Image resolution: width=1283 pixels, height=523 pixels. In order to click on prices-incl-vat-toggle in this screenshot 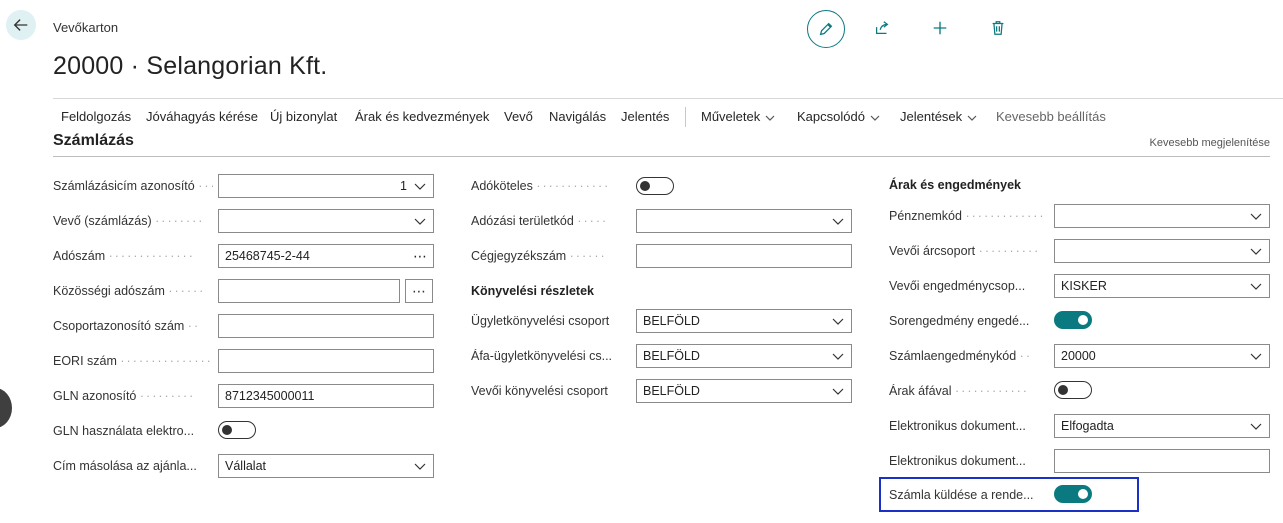, I will do `click(1073, 390)`.